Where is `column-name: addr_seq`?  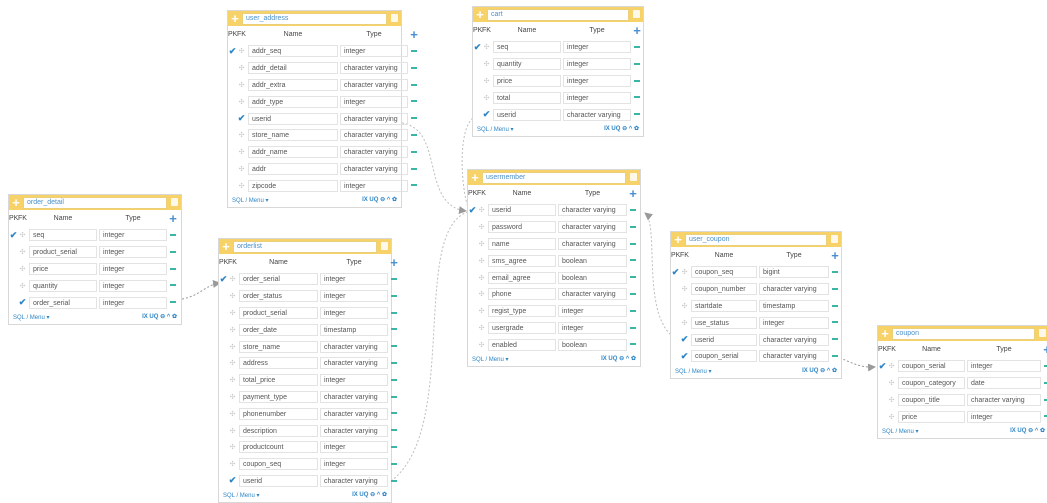 column-name: addr_seq is located at coordinates (293, 51).